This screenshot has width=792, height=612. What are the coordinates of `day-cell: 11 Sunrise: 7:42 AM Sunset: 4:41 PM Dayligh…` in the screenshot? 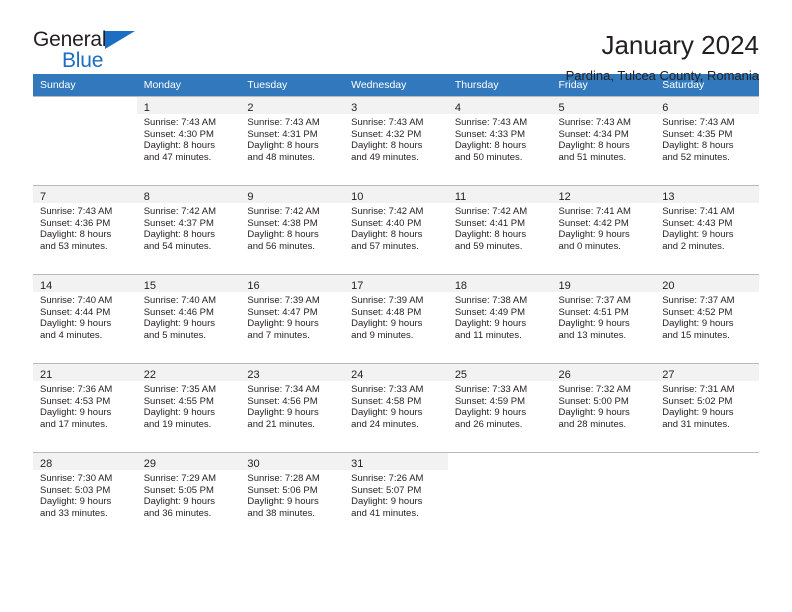 It's located at (499, 229).